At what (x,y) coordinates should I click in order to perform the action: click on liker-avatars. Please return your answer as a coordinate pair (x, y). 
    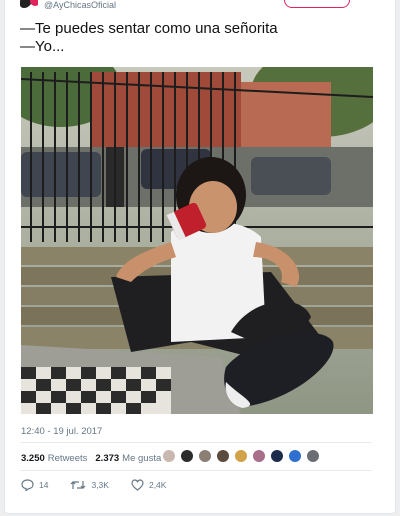
    Looking at the image, I should click on (241, 456).